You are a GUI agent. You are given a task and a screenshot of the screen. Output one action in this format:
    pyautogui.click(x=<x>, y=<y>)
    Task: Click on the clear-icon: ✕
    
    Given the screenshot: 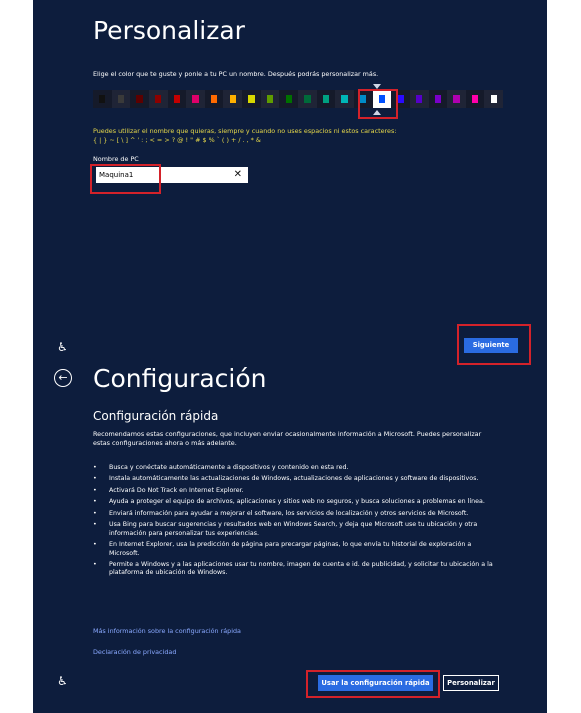 What is the action you would take?
    pyautogui.click(x=238, y=175)
    